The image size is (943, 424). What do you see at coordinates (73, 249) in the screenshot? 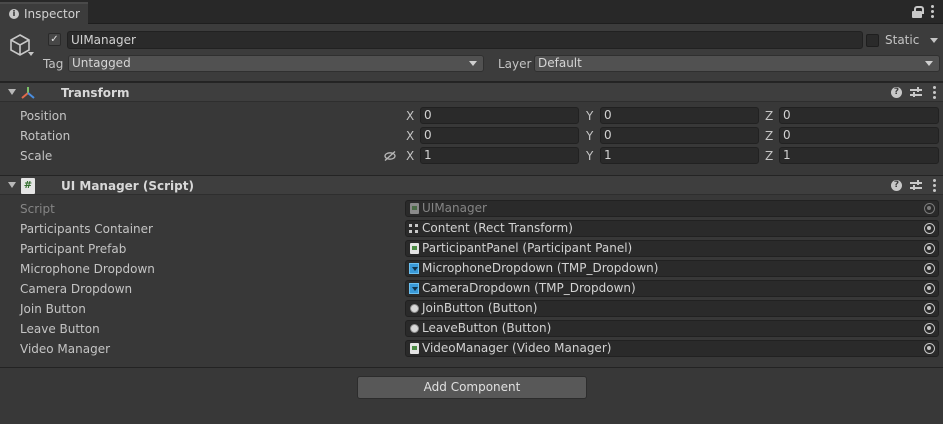
I see `participant-prefab-label: Participant Prefab` at bounding box center [73, 249].